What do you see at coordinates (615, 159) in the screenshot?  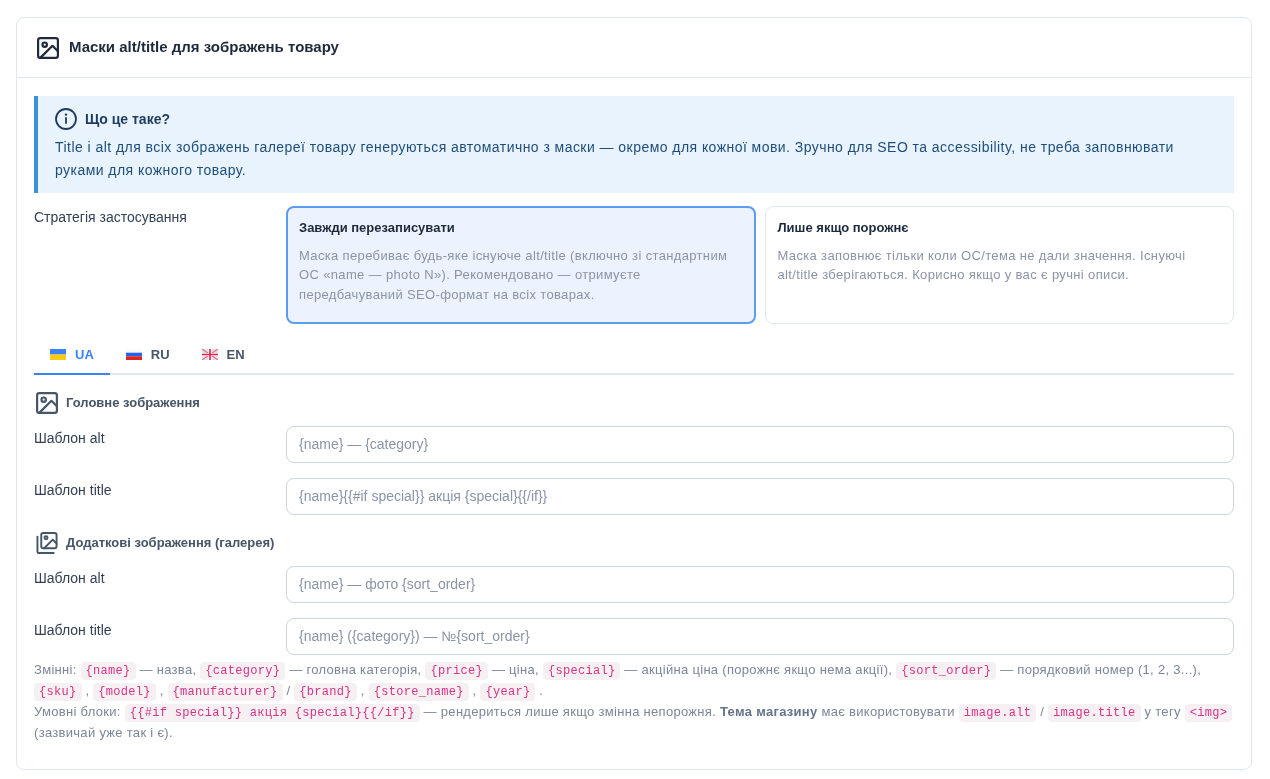 I see `alert-text: Title і alt для всіх зображень галереї товару генеруються автоматично з маски — окремо для кожної мови. Зручно для SEO та accessibility, не треба заповнювати руками для кожного товару.` at bounding box center [615, 159].